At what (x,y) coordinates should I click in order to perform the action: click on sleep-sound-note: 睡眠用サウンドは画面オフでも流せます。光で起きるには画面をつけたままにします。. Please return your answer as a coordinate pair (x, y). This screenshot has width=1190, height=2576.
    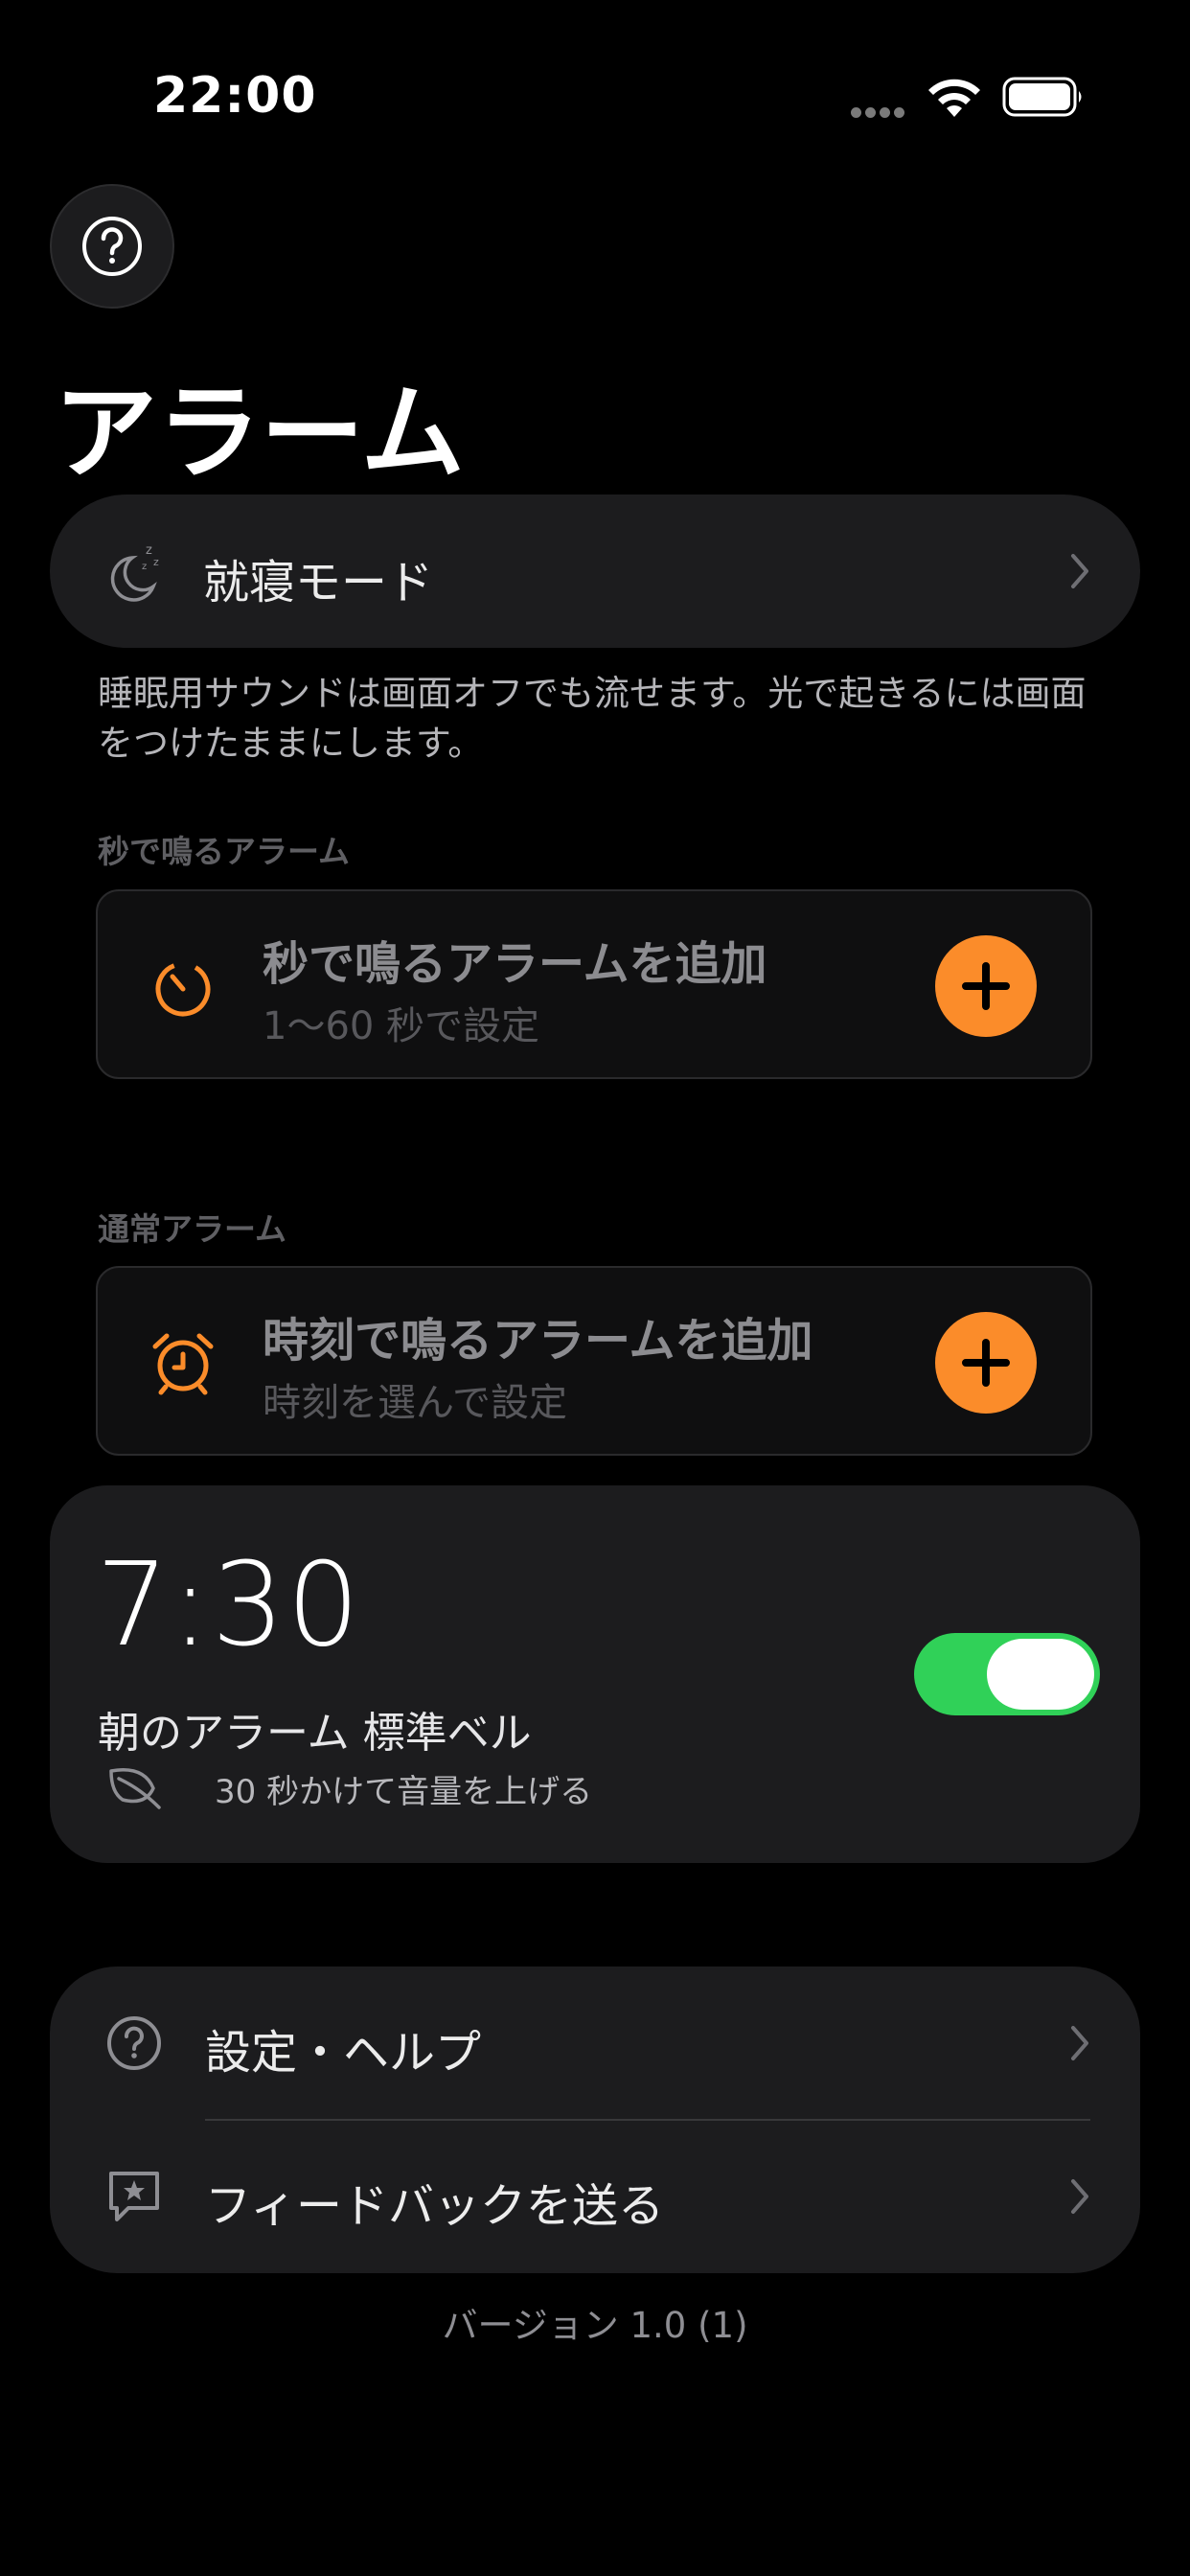
    Looking at the image, I should click on (592, 718).